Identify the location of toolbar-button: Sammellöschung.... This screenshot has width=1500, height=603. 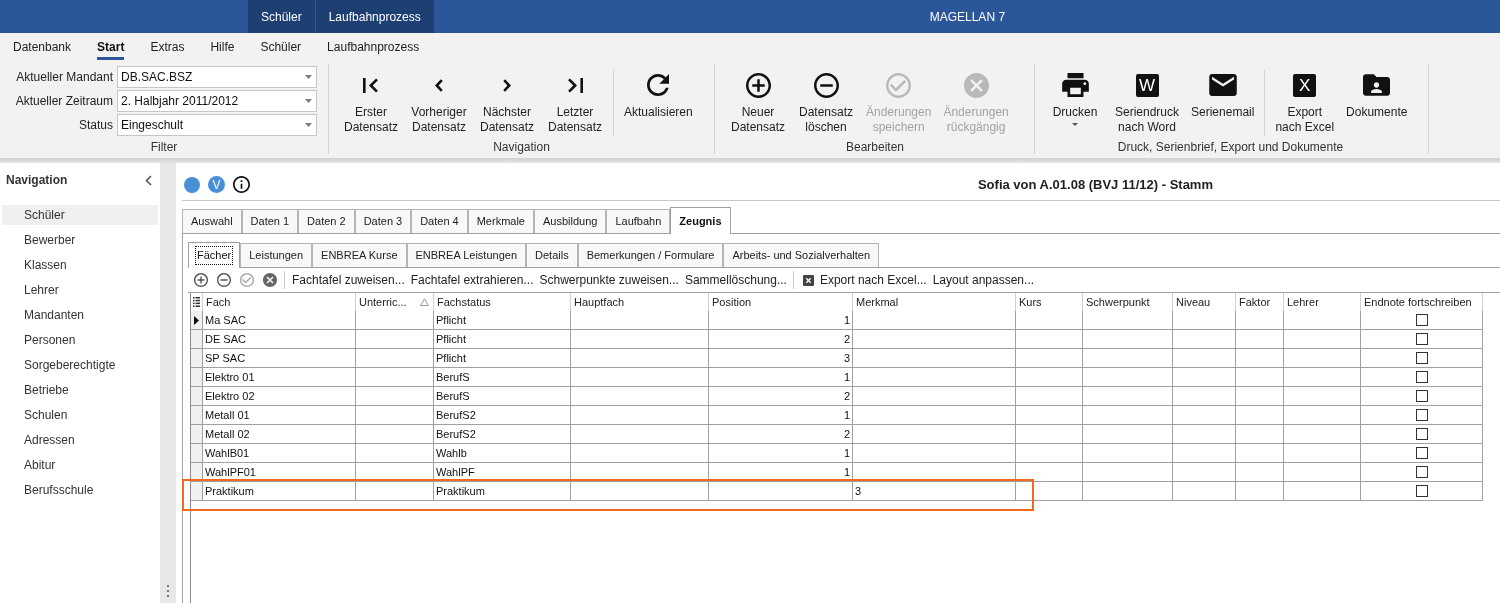
(735, 280).